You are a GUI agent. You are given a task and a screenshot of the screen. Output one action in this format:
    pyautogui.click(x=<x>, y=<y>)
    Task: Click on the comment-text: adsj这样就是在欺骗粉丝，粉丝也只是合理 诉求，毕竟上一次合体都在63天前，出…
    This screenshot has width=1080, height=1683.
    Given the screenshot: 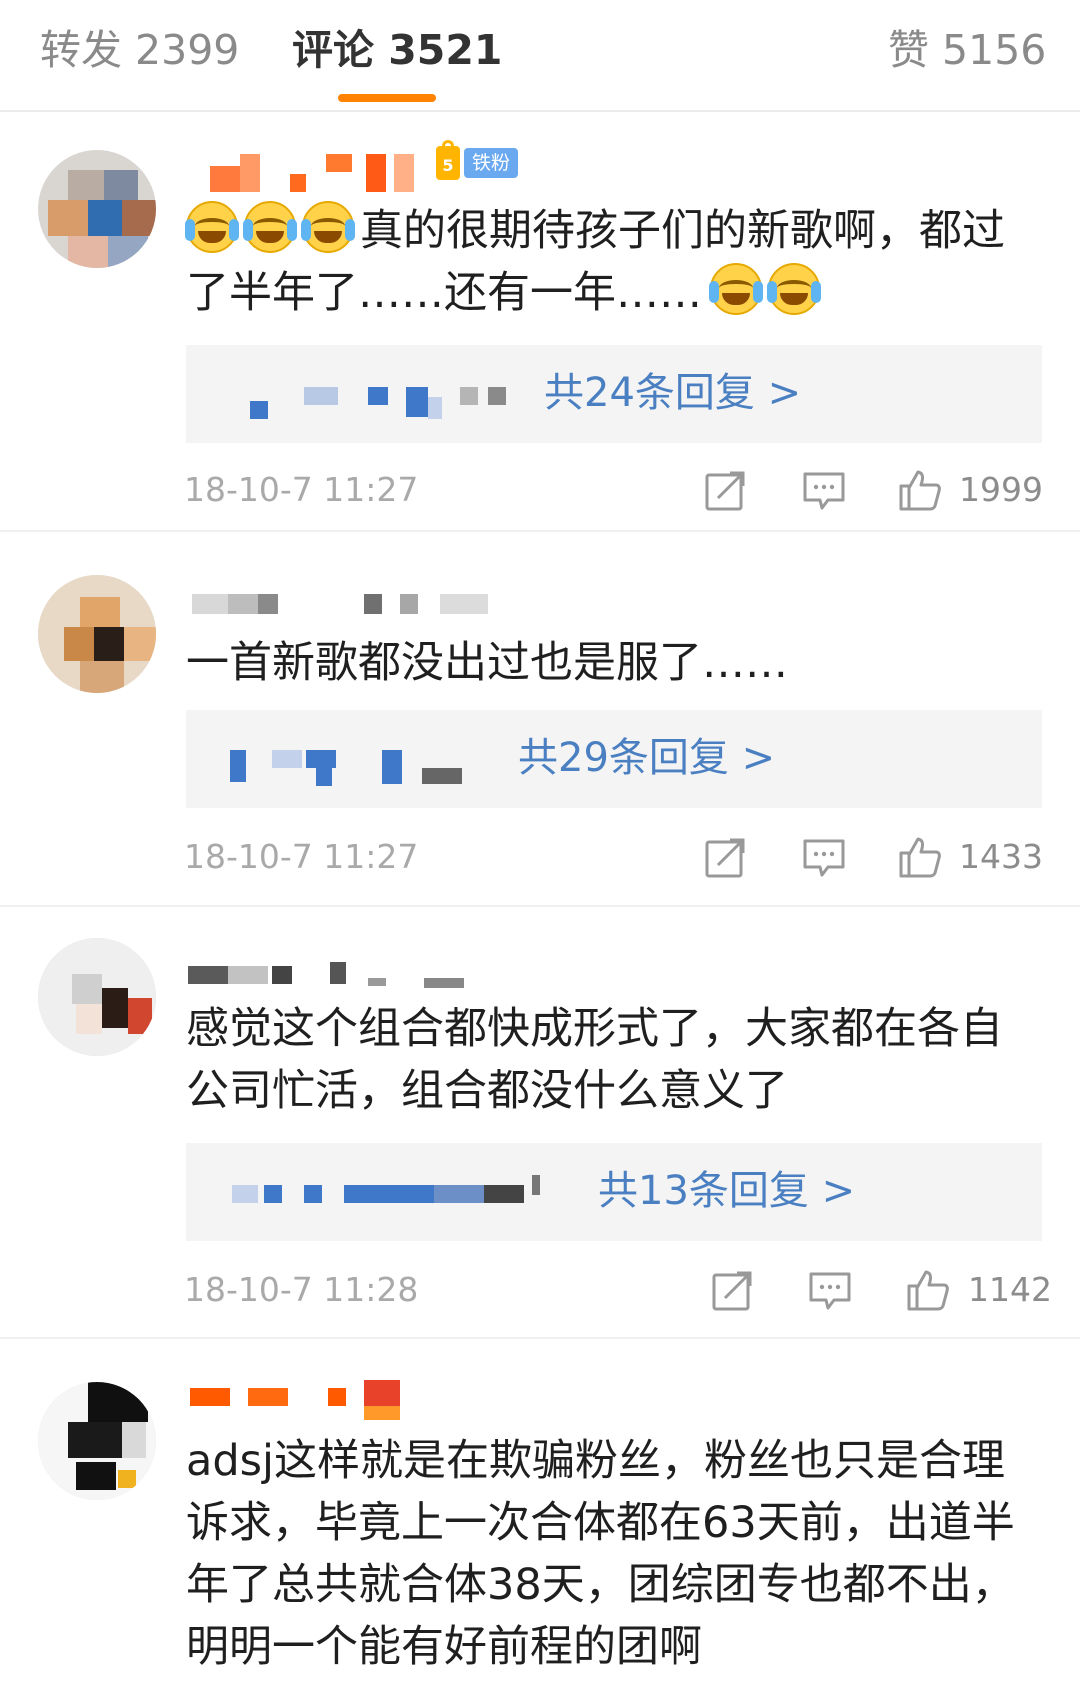 What is the action you would take?
    pyautogui.click(x=616, y=1554)
    